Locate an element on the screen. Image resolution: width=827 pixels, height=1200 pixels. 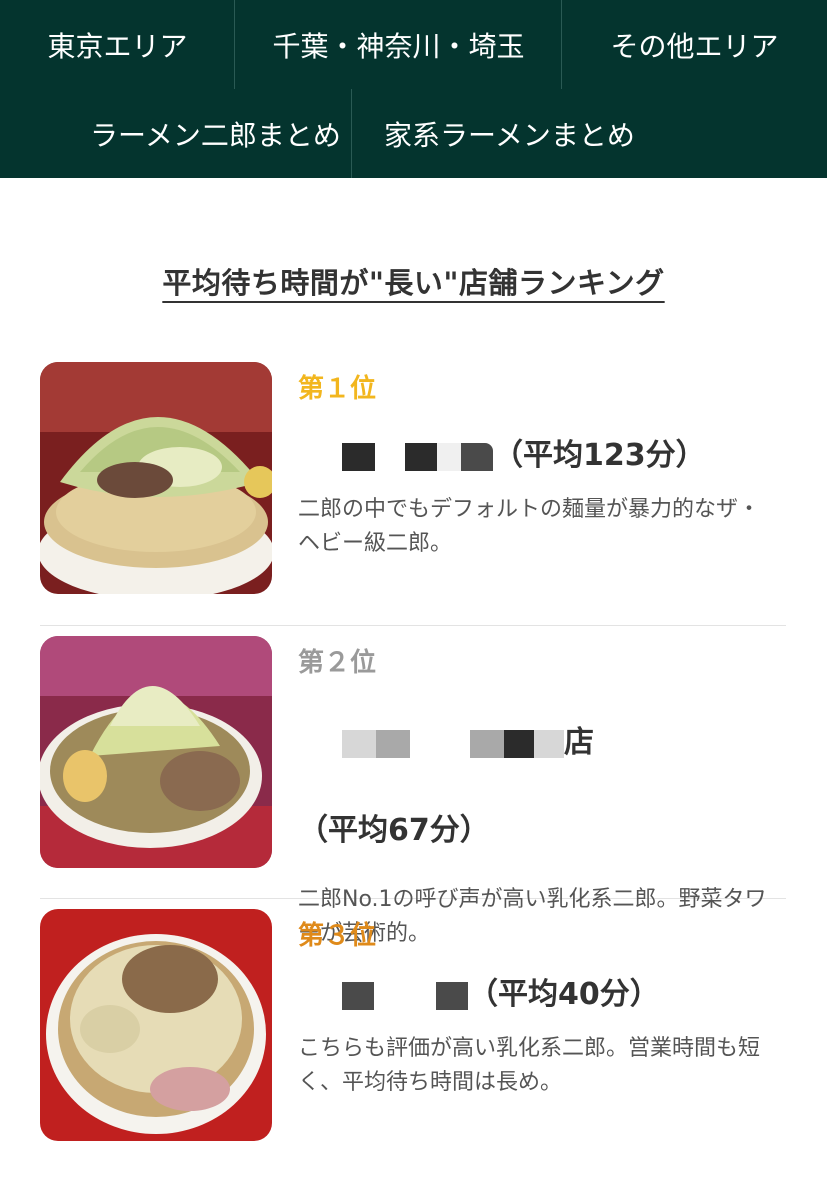
average-wait: （平均40分） is located at coordinates (564, 994).